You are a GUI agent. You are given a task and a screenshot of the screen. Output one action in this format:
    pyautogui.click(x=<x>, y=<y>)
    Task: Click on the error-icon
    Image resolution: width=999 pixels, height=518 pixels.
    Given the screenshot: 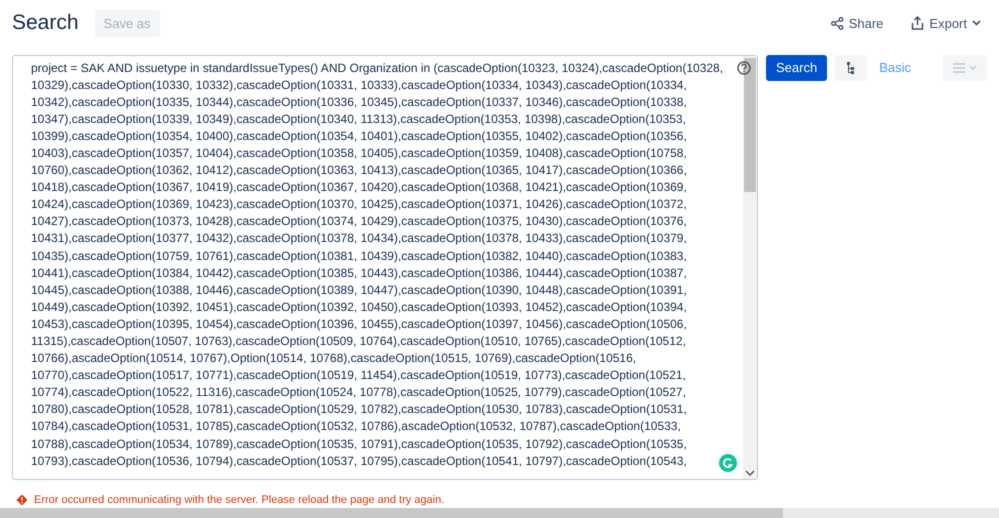 What is the action you would take?
    pyautogui.click(x=22, y=500)
    